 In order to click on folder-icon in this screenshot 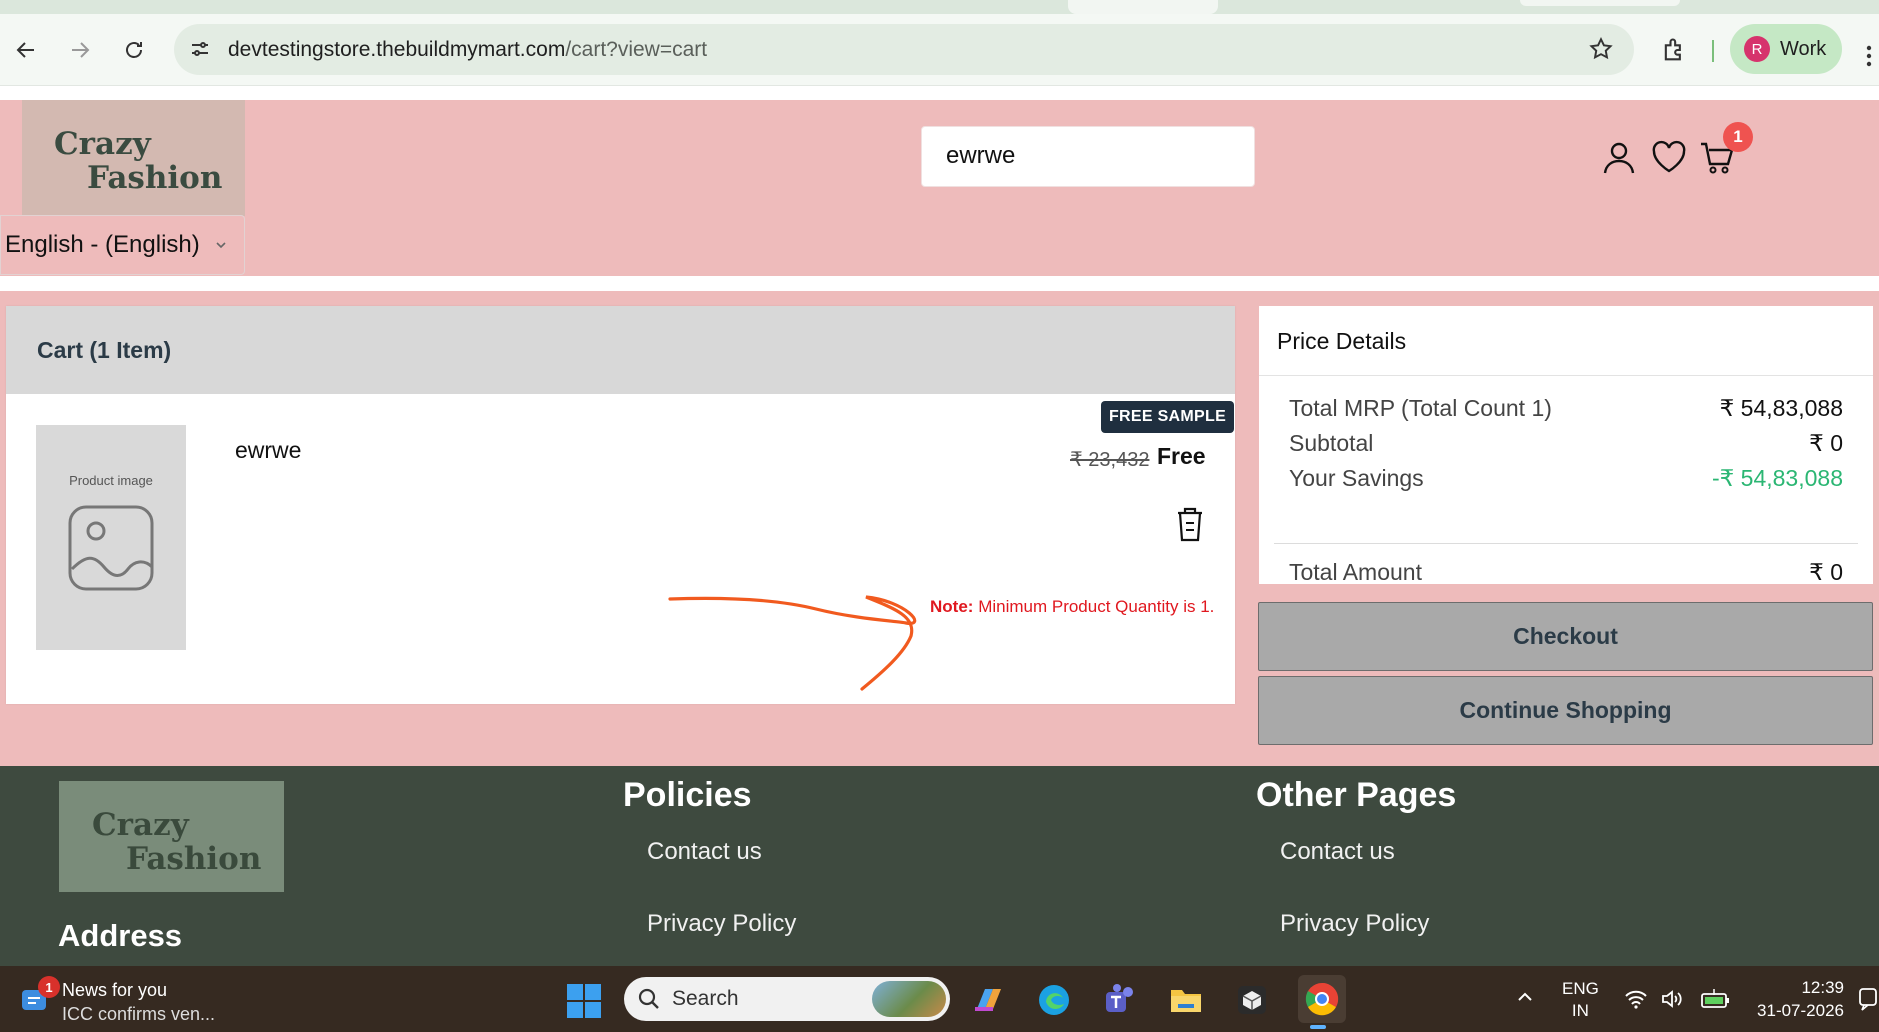, I will do `click(1186, 1001)`.